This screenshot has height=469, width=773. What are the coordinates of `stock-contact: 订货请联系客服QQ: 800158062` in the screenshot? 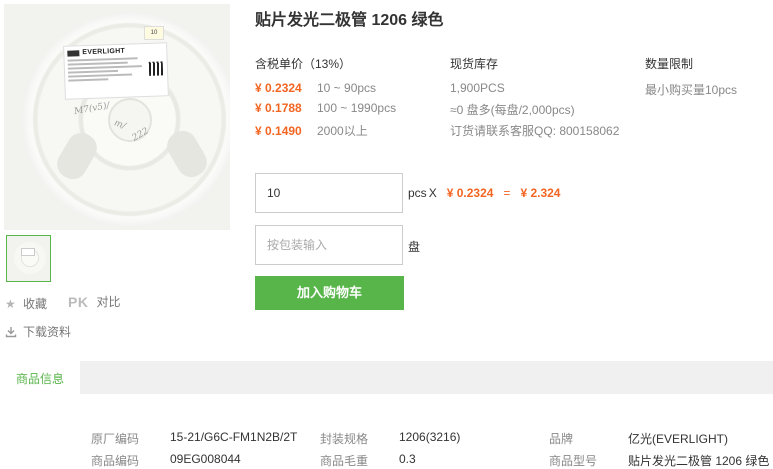 It's located at (535, 131).